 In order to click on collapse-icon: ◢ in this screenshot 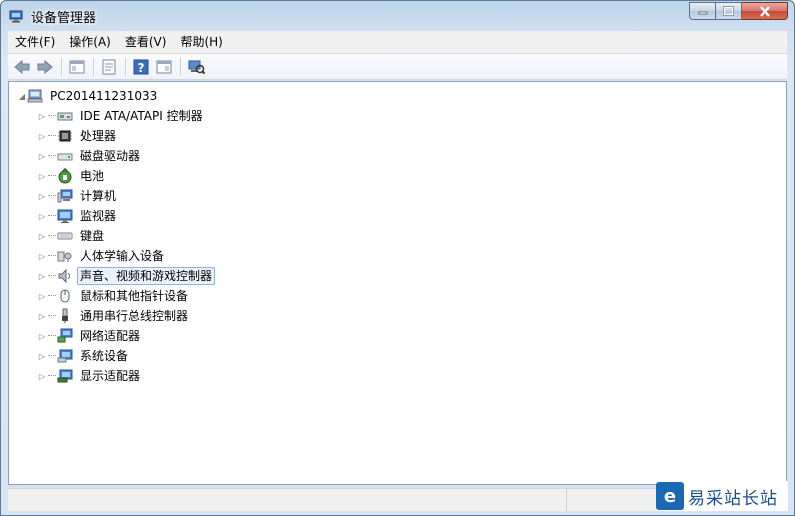, I will do `click(22, 96)`.